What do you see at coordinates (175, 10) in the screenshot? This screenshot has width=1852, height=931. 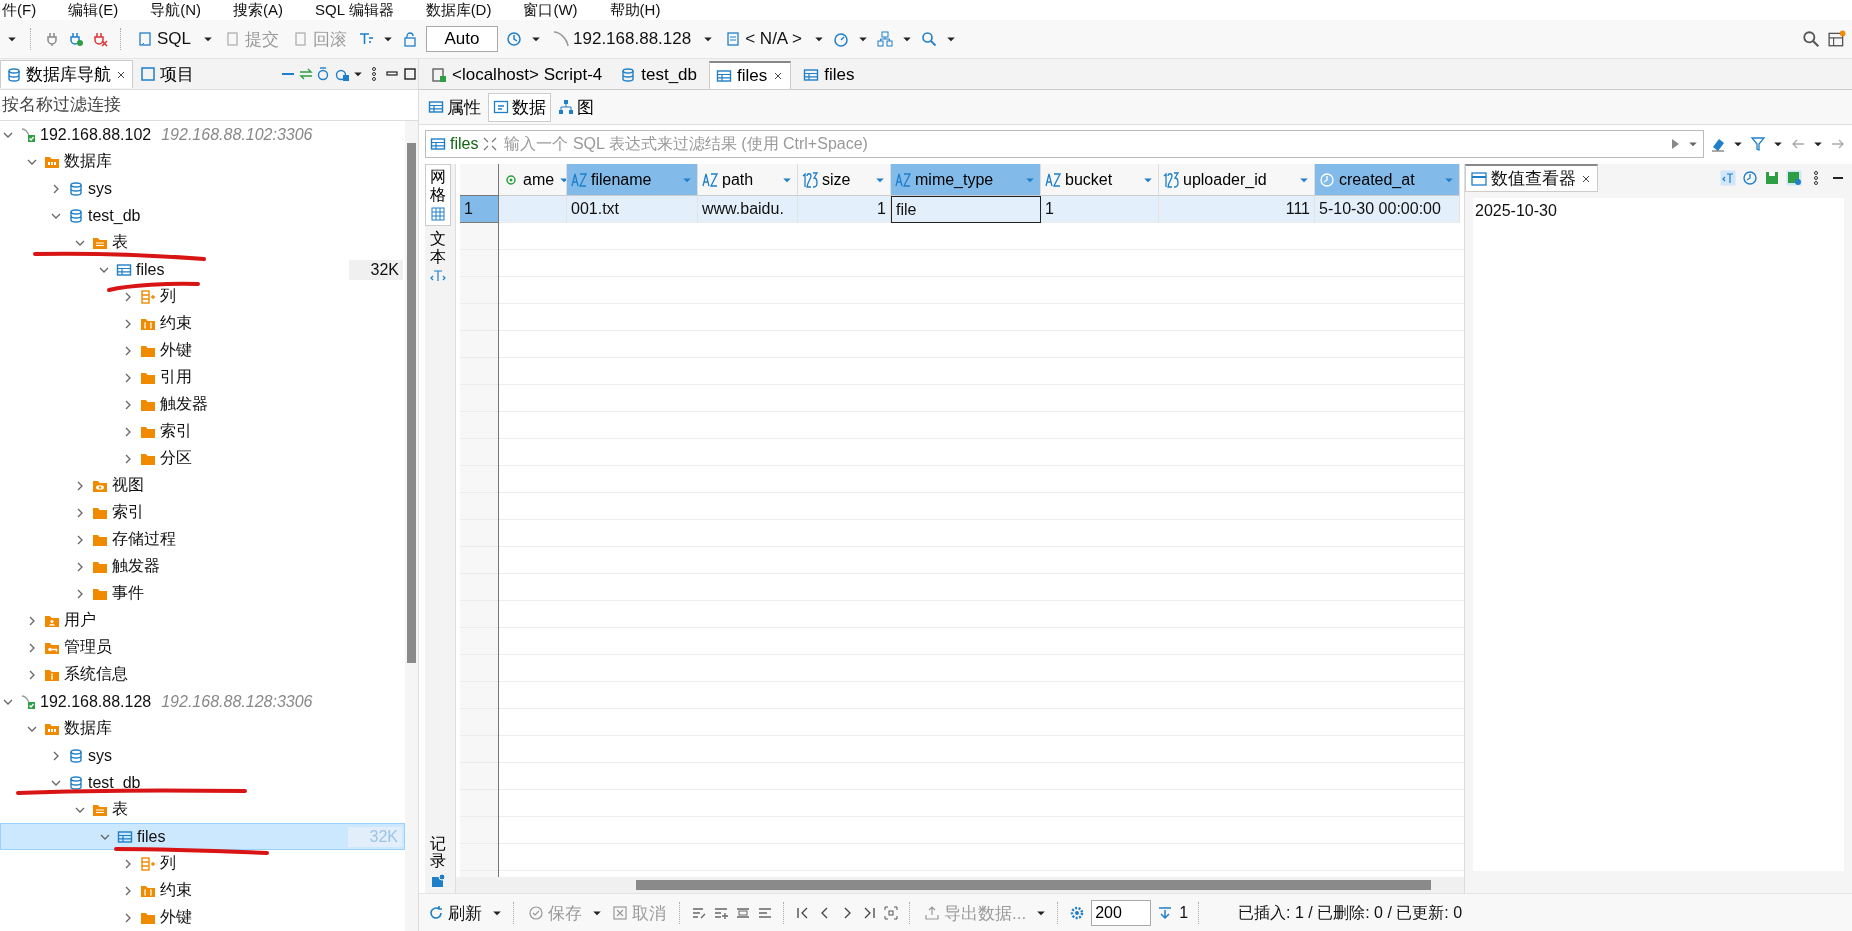 I see `menu-item: 导航(N)` at bounding box center [175, 10].